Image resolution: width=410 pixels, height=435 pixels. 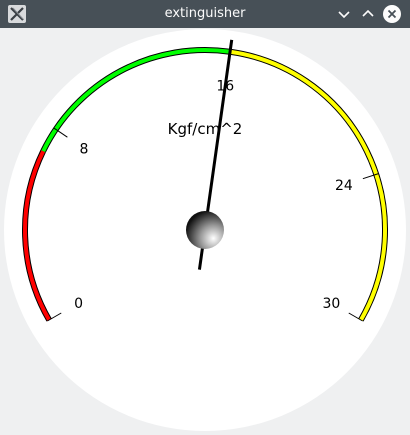 I want to click on needle-hub, so click(x=205, y=230).